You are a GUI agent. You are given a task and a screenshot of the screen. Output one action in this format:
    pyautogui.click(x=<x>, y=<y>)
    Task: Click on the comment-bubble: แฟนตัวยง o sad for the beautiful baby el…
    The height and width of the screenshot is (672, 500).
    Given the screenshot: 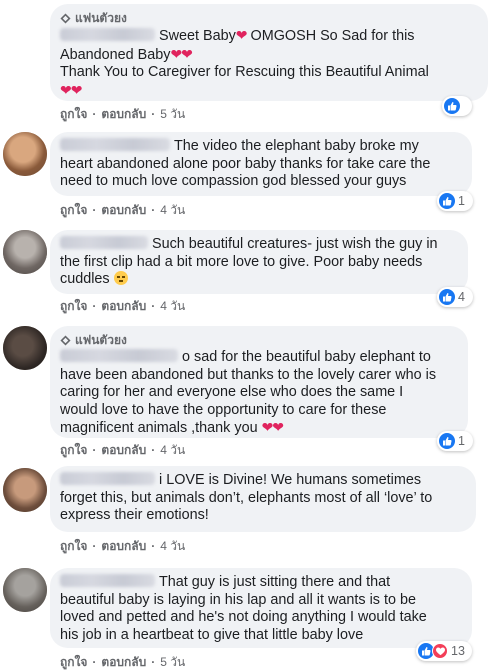 What is the action you would take?
    pyautogui.click(x=259, y=382)
    